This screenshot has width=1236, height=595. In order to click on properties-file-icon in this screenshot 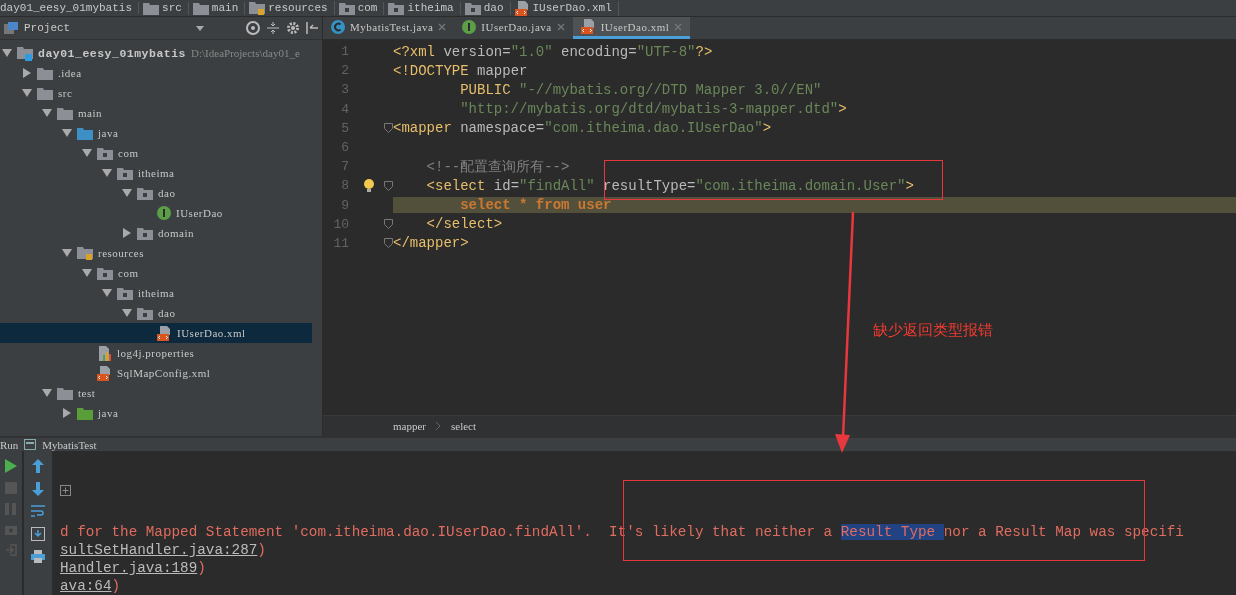, I will do `click(104, 353)`.